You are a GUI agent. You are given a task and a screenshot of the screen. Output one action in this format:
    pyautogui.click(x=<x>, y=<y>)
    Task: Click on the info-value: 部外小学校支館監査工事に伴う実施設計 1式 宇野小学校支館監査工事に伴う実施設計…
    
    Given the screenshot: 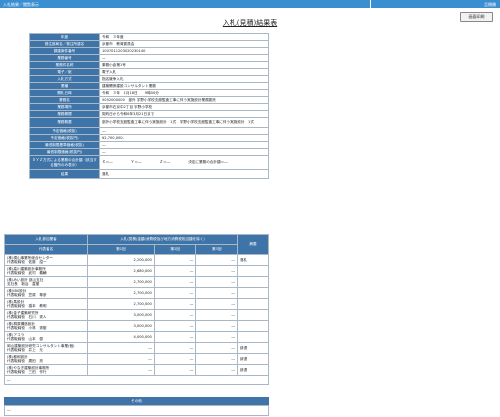 What is the action you would take?
    pyautogui.click(x=184, y=122)
    